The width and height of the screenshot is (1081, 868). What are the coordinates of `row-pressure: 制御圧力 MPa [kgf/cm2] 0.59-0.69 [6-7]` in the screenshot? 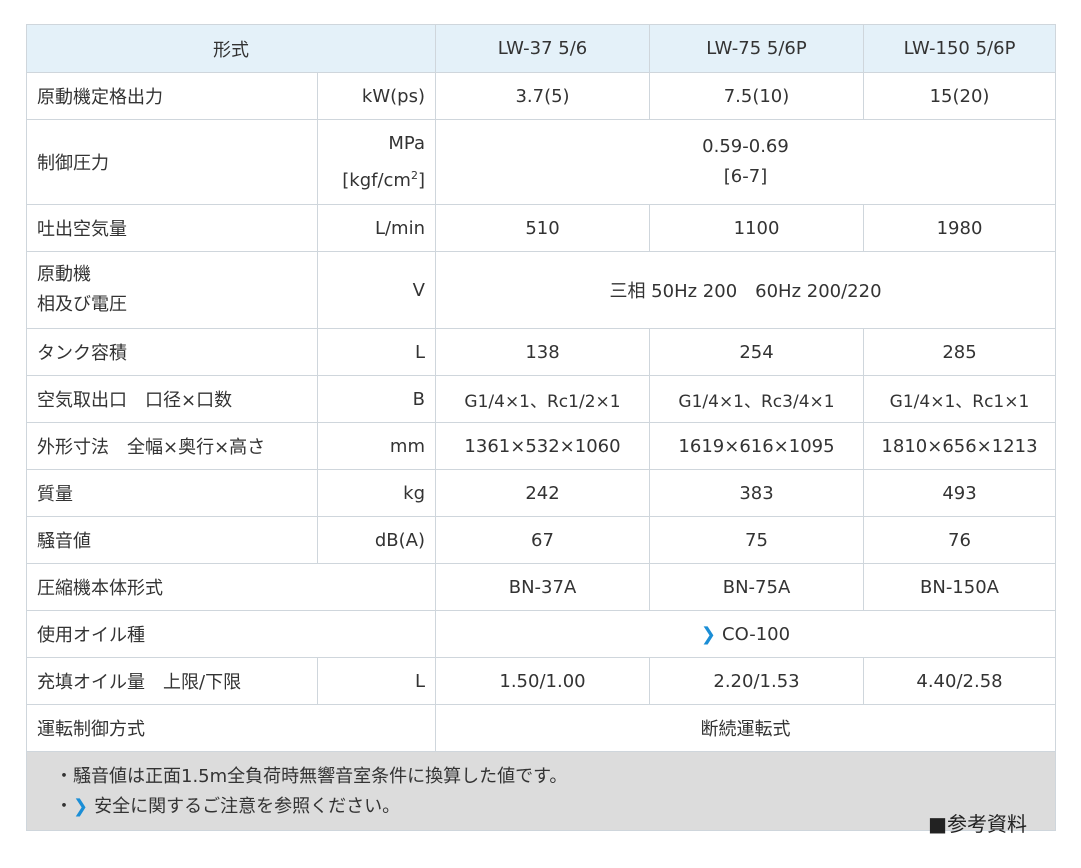 It's located at (541, 162).